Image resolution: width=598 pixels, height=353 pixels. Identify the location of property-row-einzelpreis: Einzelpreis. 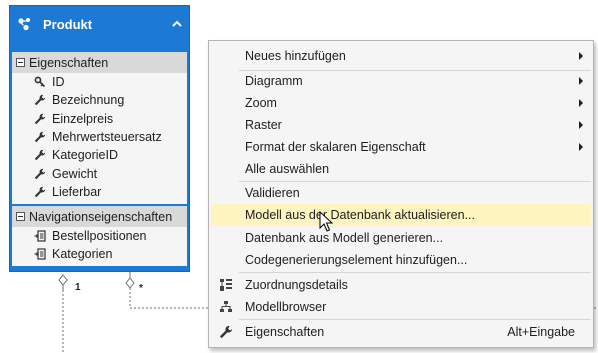
(99, 119).